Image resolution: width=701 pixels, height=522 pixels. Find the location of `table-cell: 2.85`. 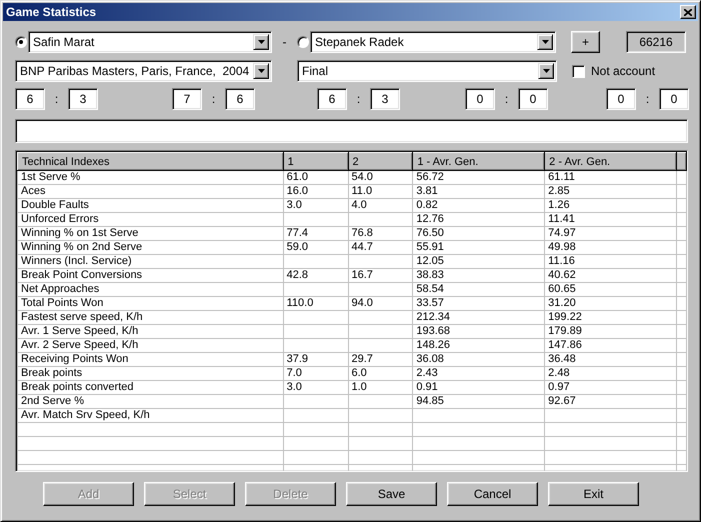

table-cell: 2.85 is located at coordinates (610, 191).